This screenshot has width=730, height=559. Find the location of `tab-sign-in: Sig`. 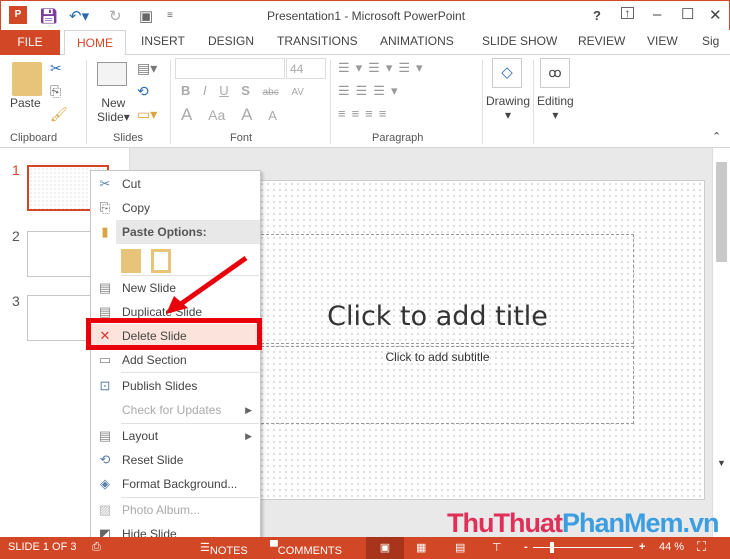

tab-sign-in: Sig is located at coordinates (710, 41).